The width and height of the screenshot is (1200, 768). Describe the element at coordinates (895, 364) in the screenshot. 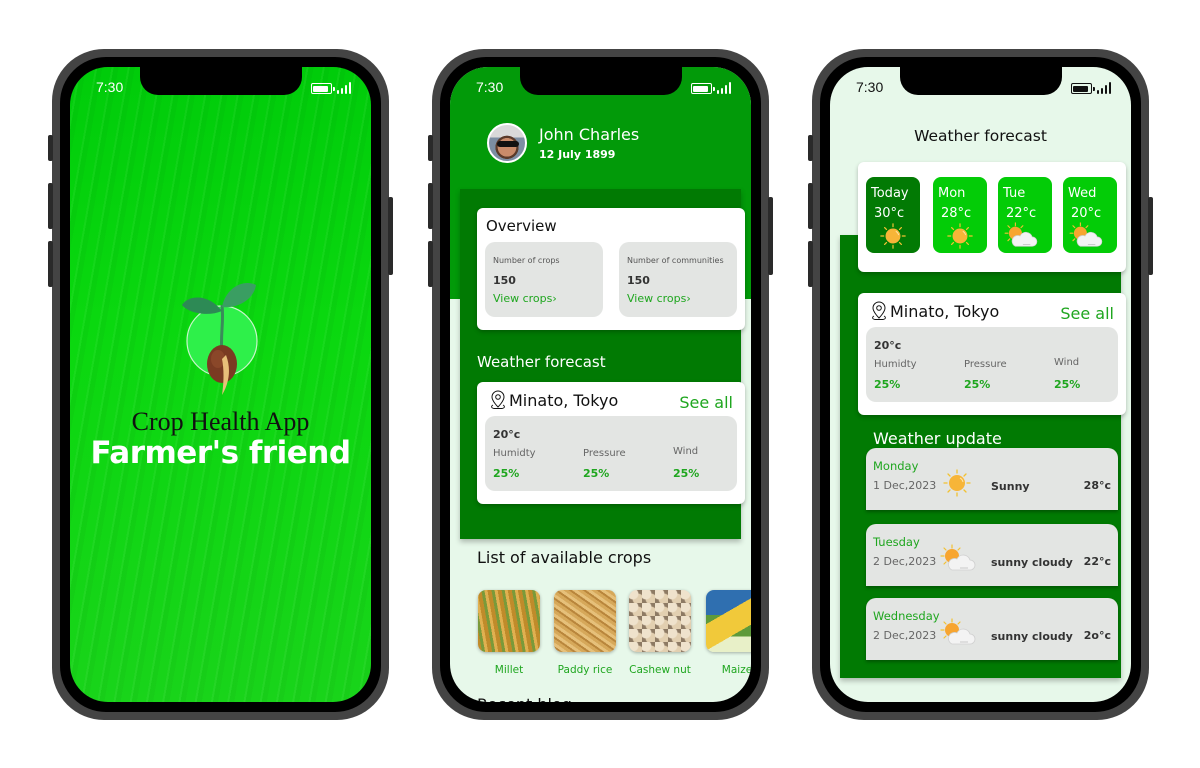

I see `humidity-label: Humidty` at that location.